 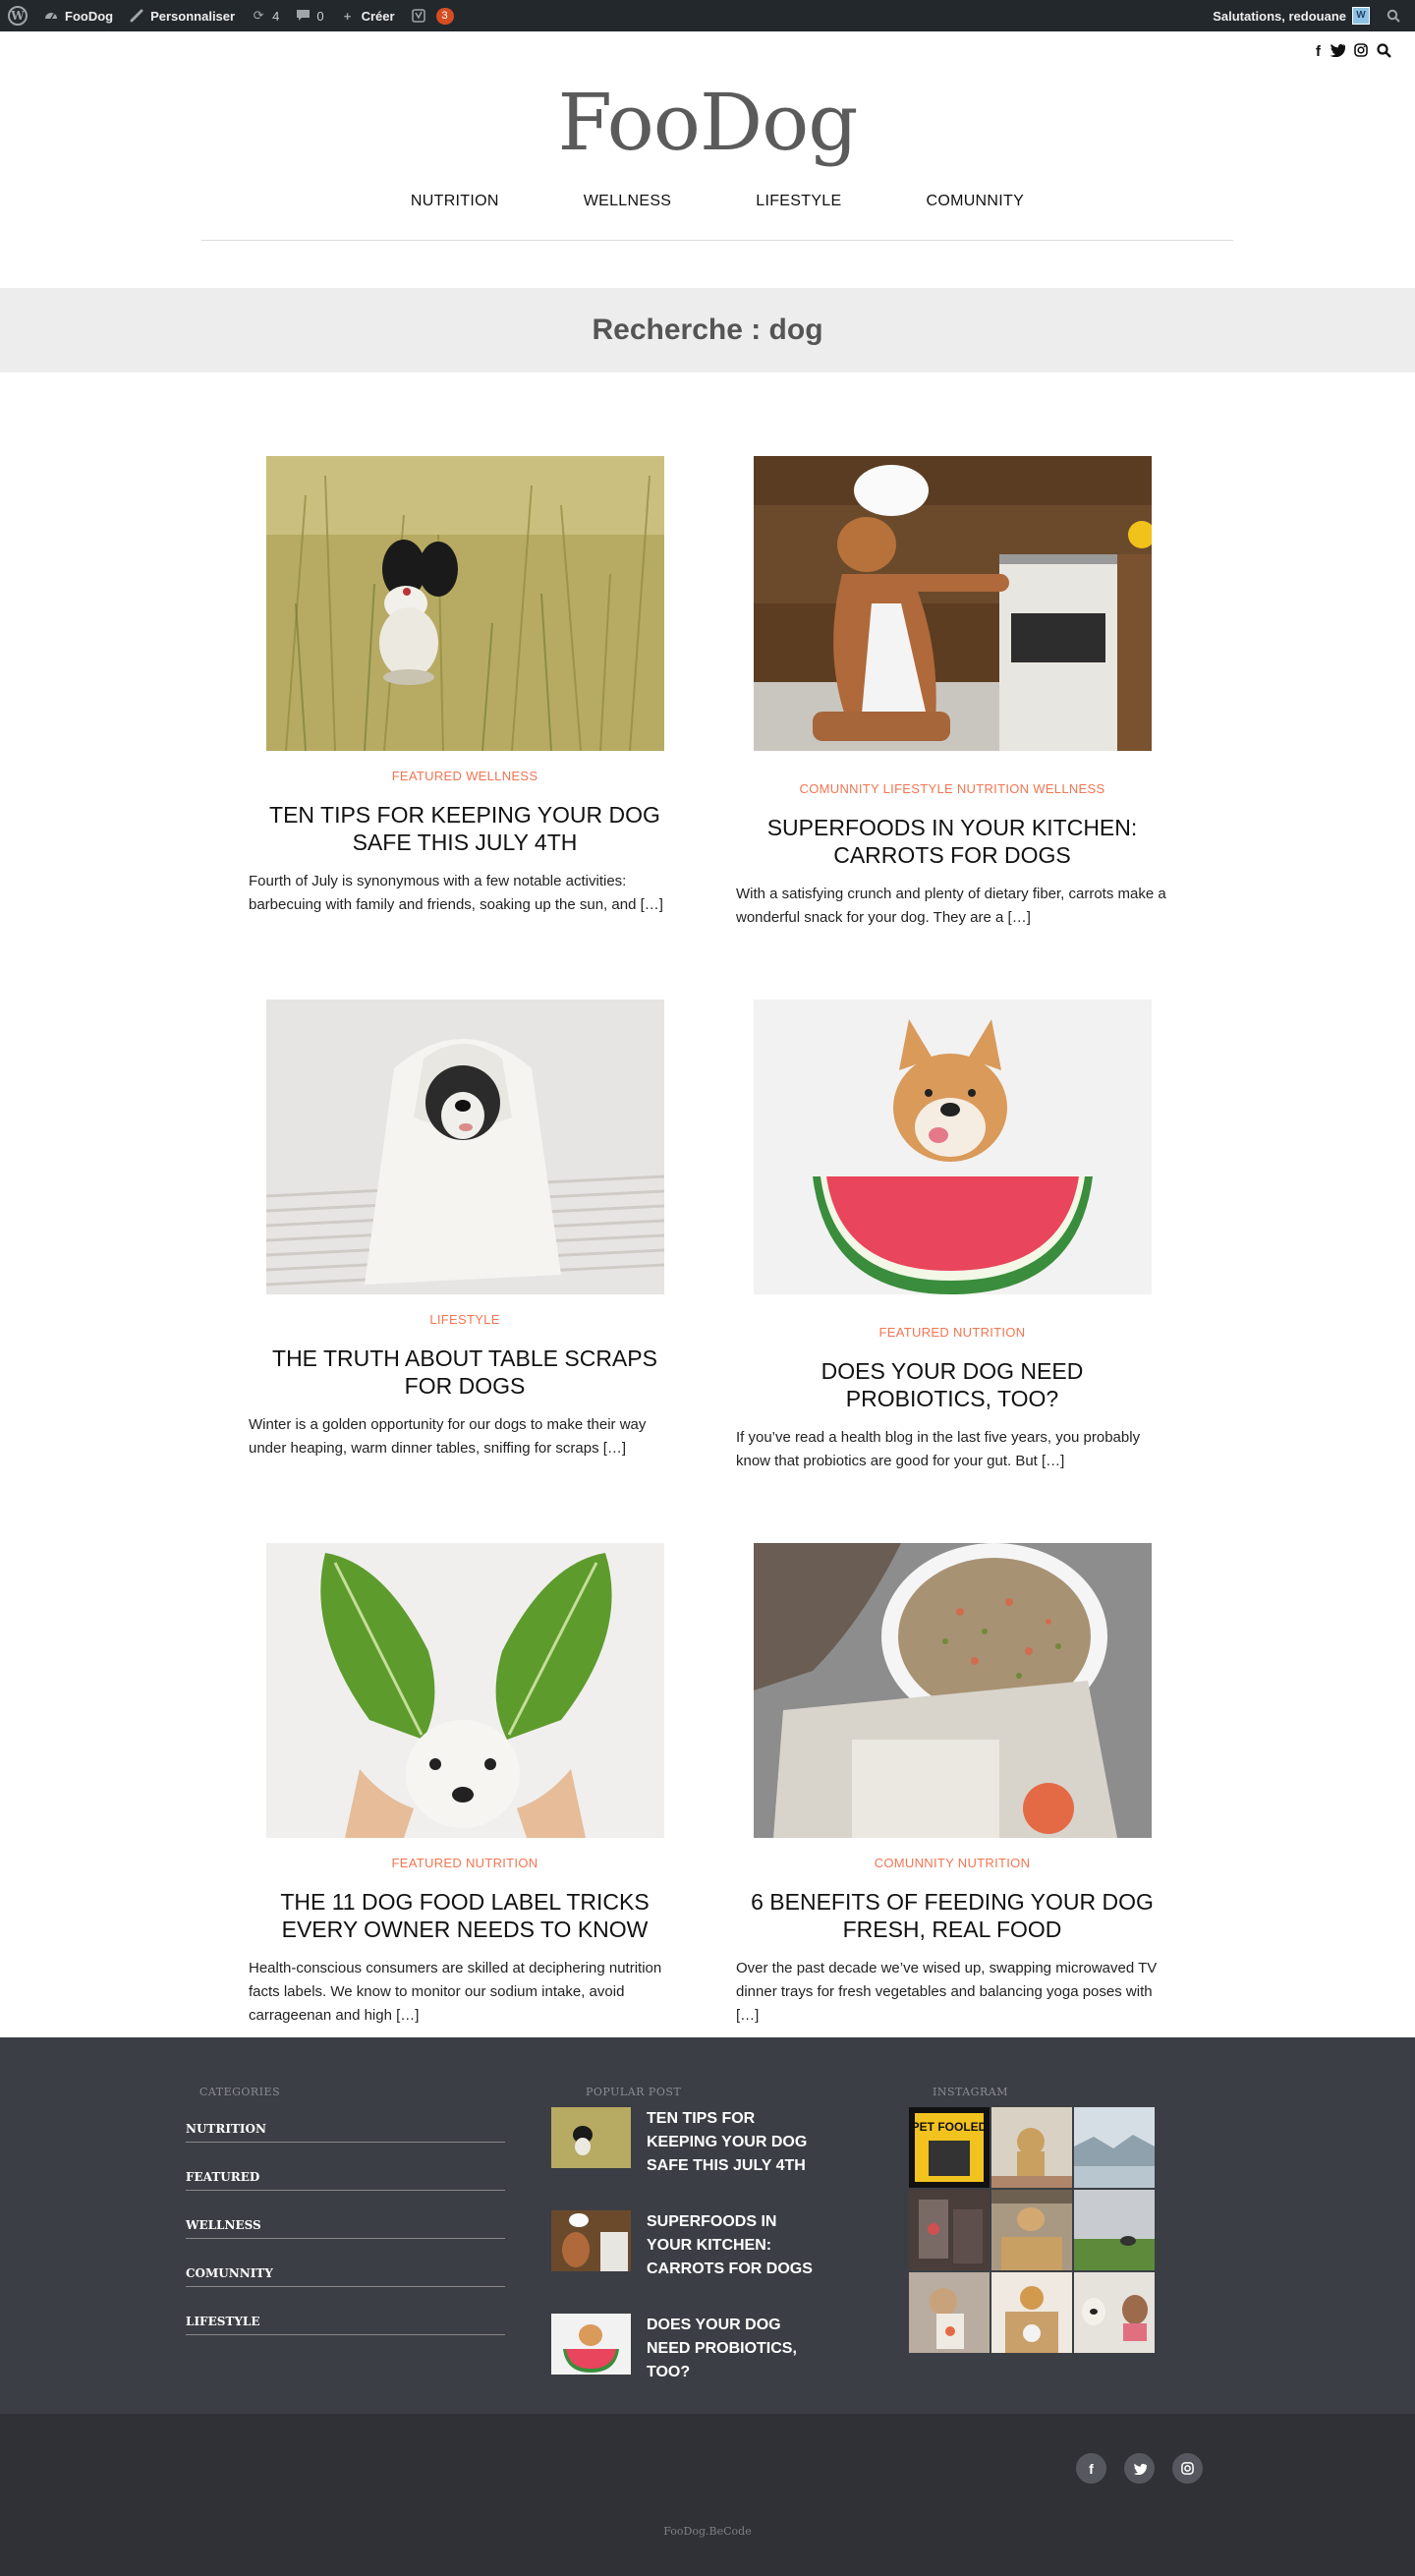 I want to click on instagram-grid: PET FOOLED, so click(x=1032, y=2230).